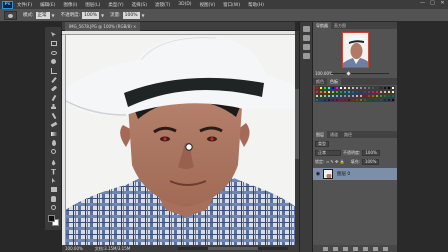 The height and width of the screenshot is (252, 448). What do you see at coordinates (53, 88) in the screenshot?
I see `healing-brush-tool-icon` at bounding box center [53, 88].